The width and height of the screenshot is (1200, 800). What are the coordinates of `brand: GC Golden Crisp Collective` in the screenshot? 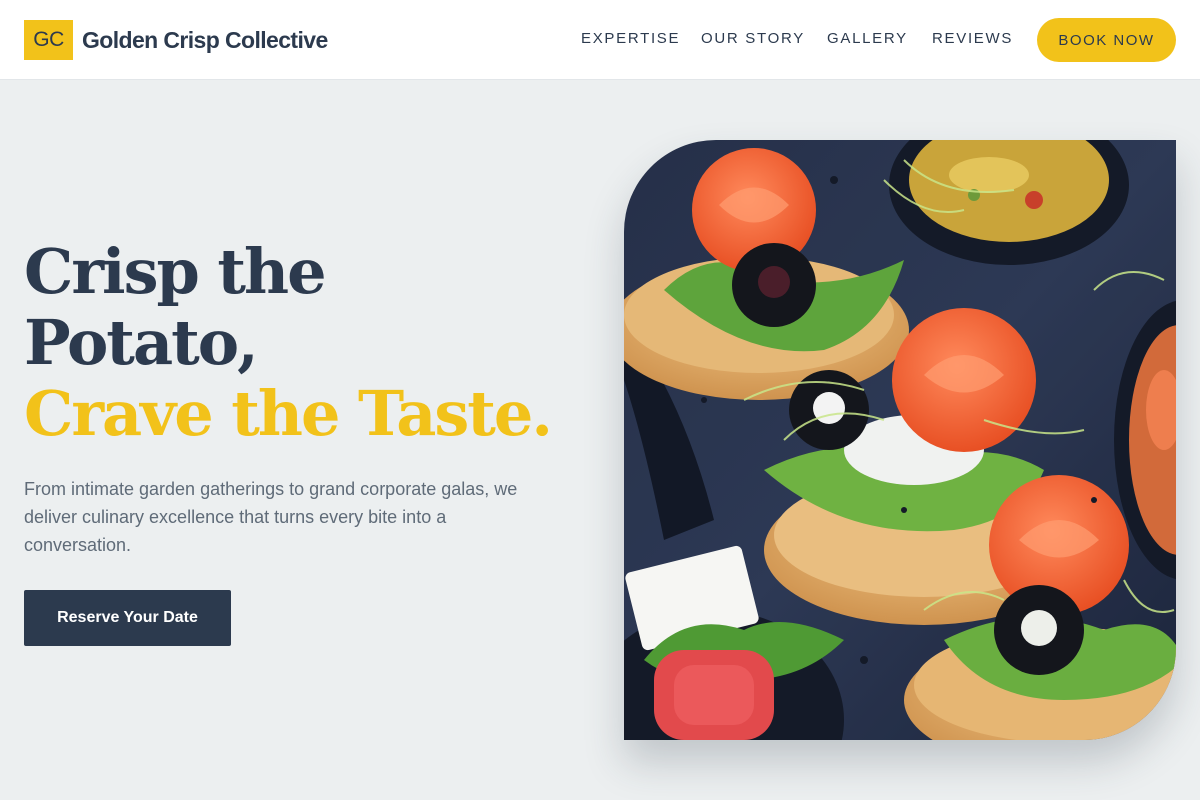 It's located at (176, 40).